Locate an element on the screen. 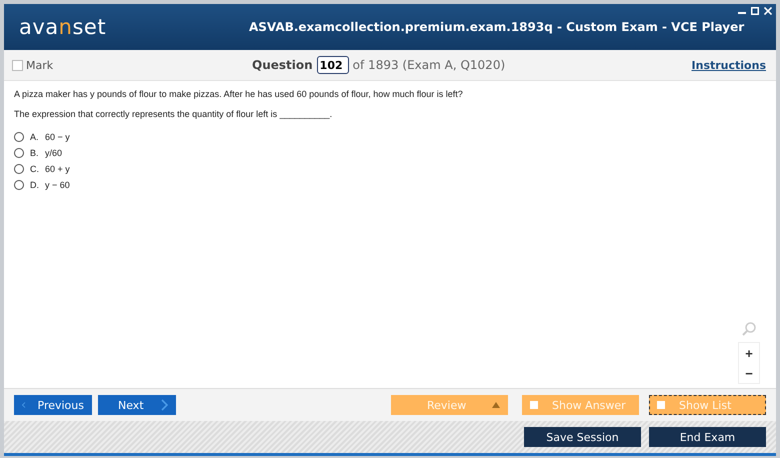 Image resolution: width=780 pixels, height=458 pixels. question-label: Question is located at coordinates (282, 65).